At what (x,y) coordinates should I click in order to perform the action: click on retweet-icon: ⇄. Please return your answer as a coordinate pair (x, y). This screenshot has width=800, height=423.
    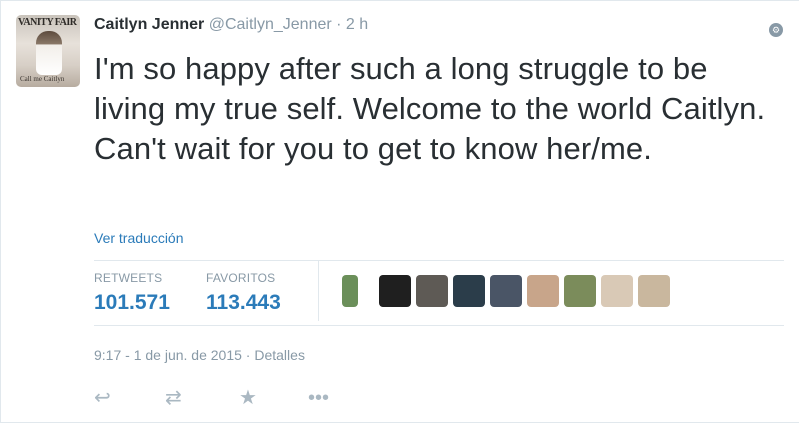
    Looking at the image, I should click on (173, 398).